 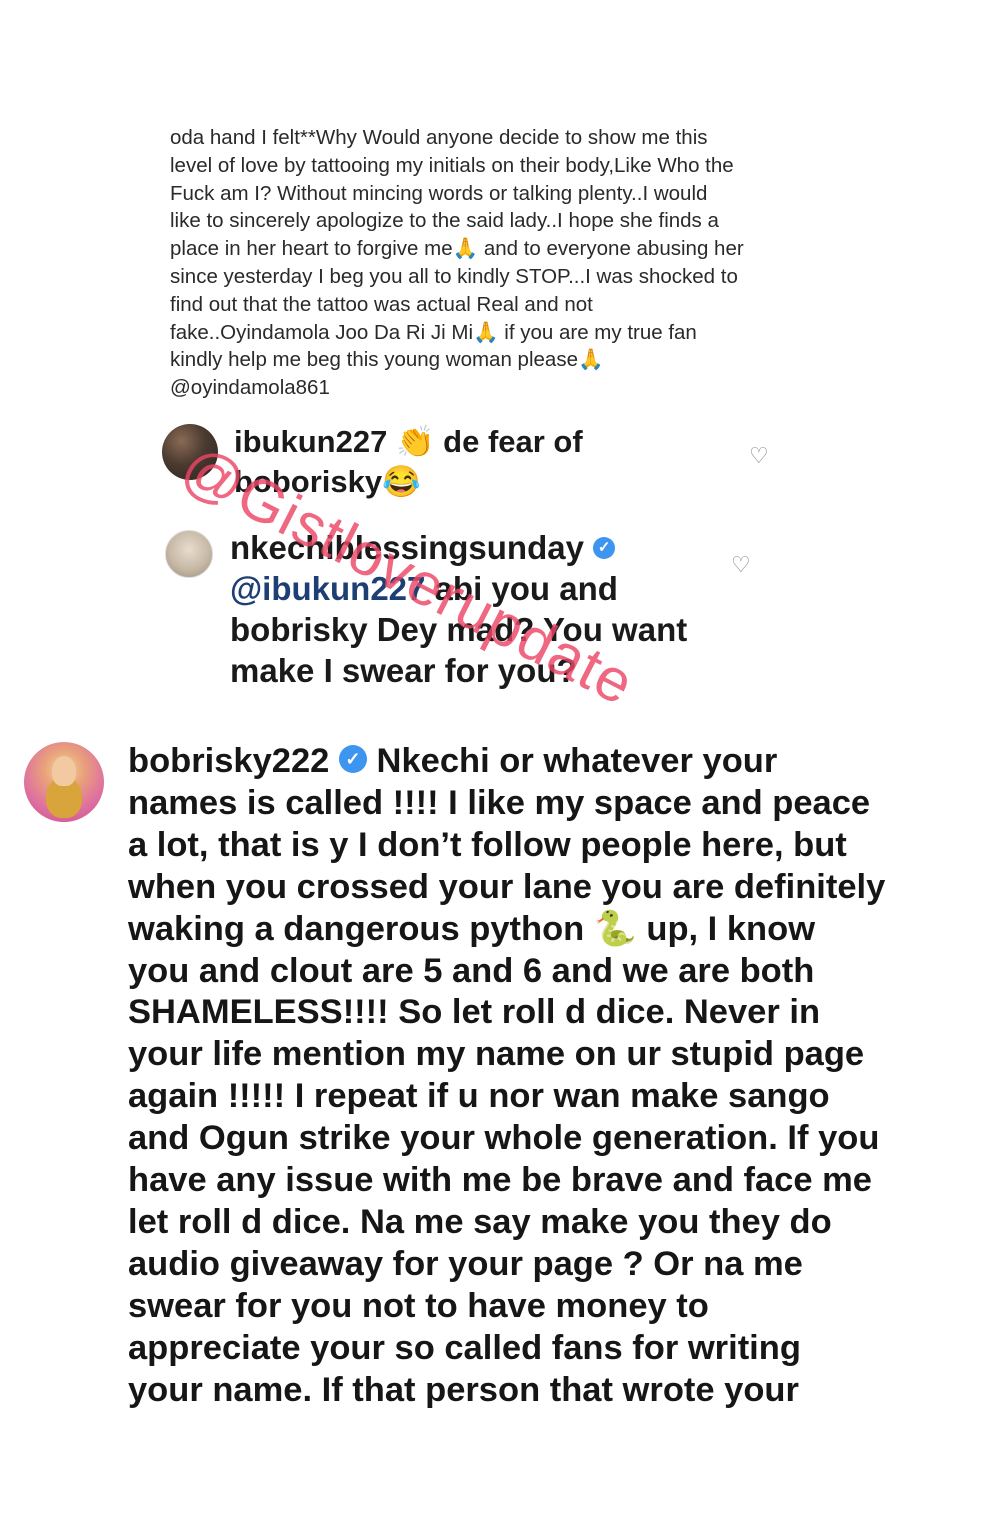 I want to click on comment-username: nkechiblessingsunday, so click(x=407, y=547).